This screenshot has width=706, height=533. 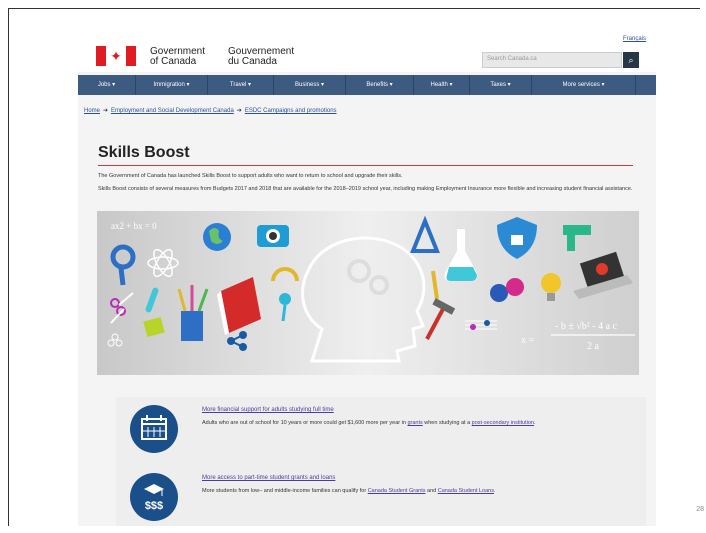 What do you see at coordinates (291, 111) in the screenshot?
I see `breadcrumb-campaigns: ESDC Campaigns and promotions` at bounding box center [291, 111].